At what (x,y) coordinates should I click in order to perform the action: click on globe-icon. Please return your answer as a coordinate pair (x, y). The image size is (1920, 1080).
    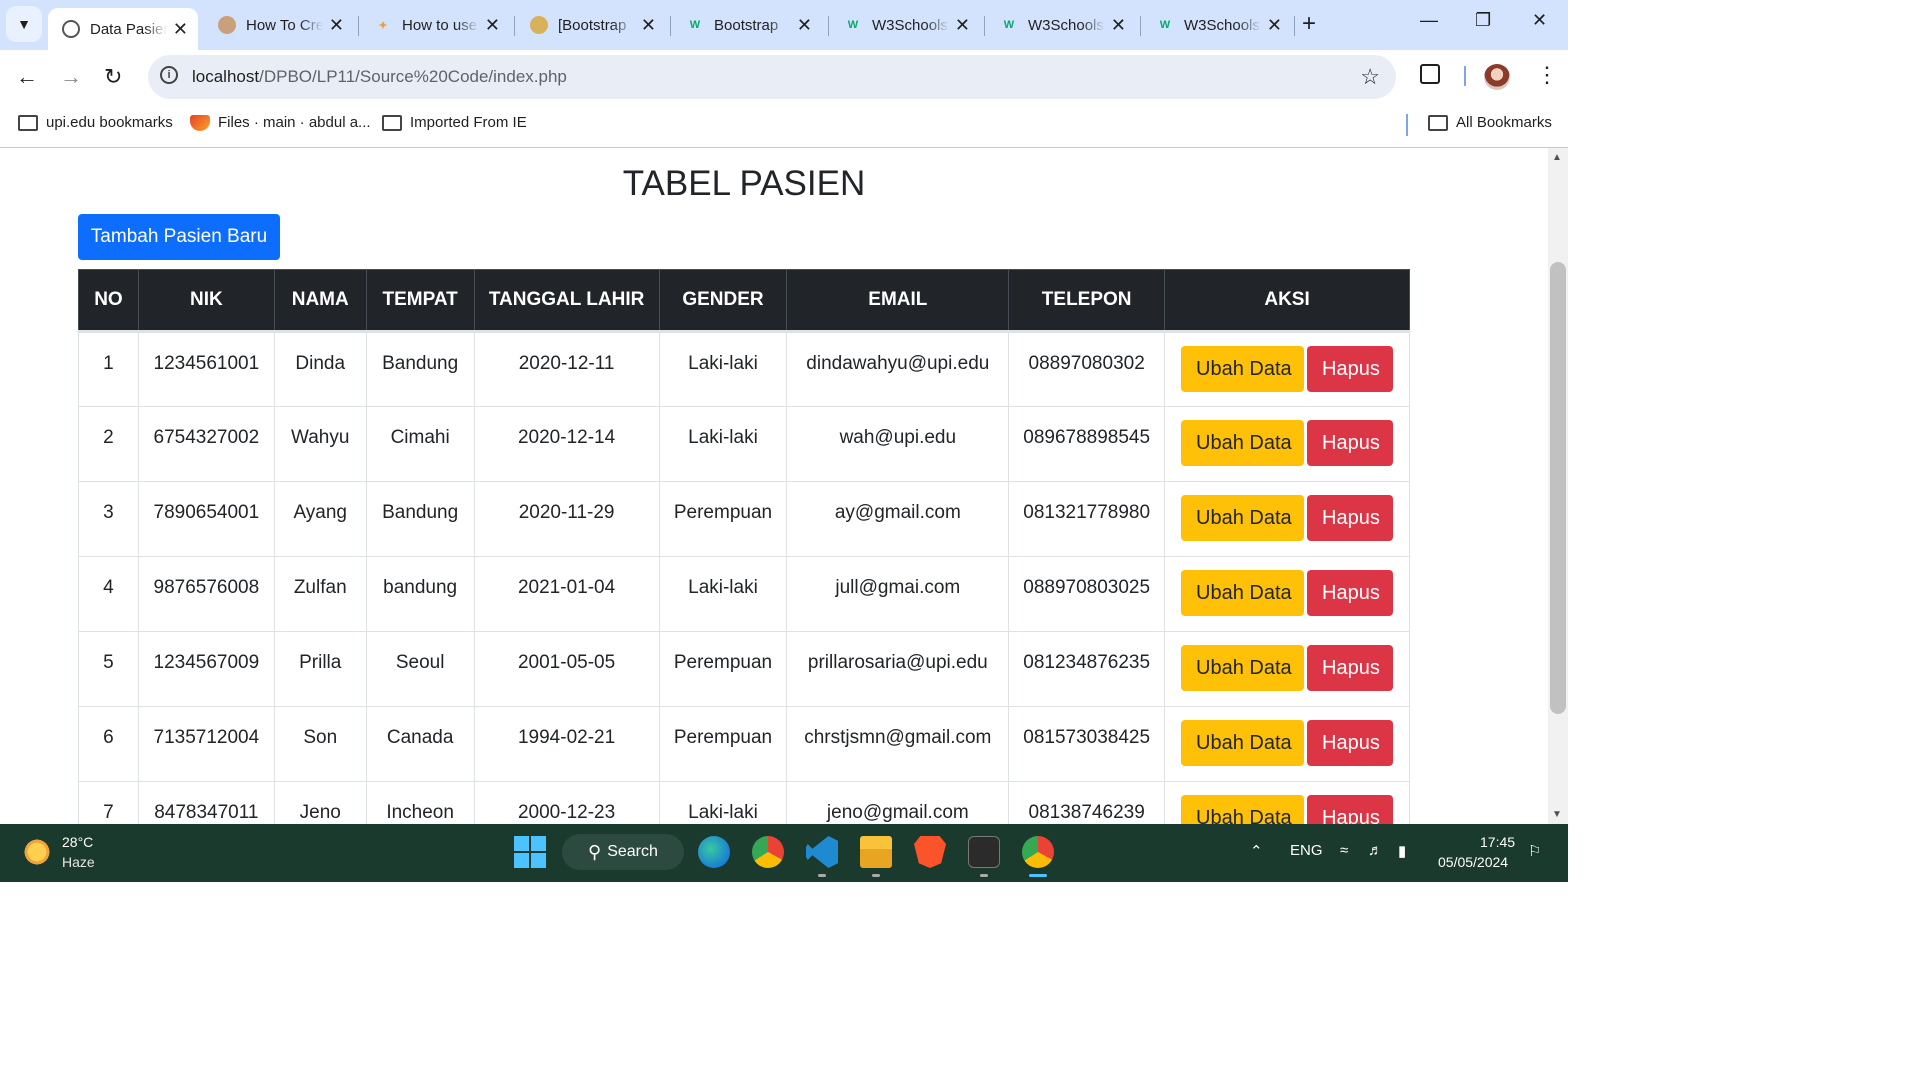
    Looking at the image, I should click on (71, 29).